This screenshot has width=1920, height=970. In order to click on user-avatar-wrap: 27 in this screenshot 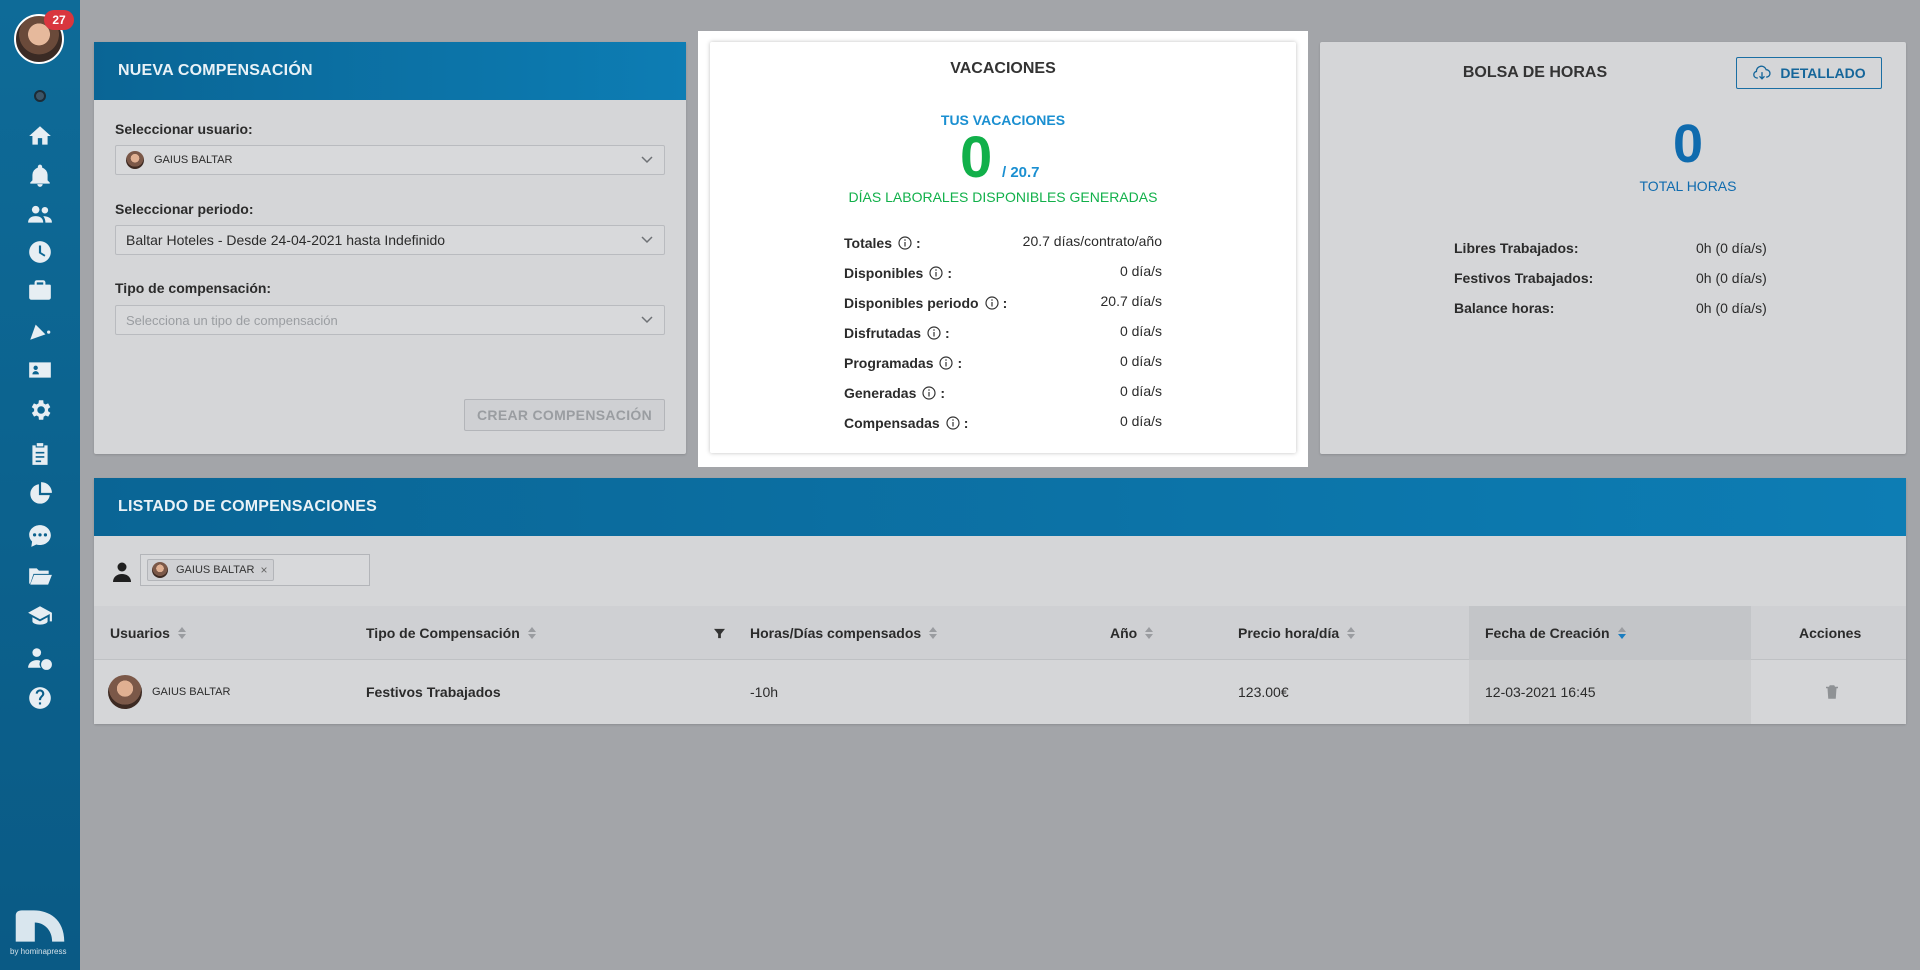, I will do `click(44, 37)`.